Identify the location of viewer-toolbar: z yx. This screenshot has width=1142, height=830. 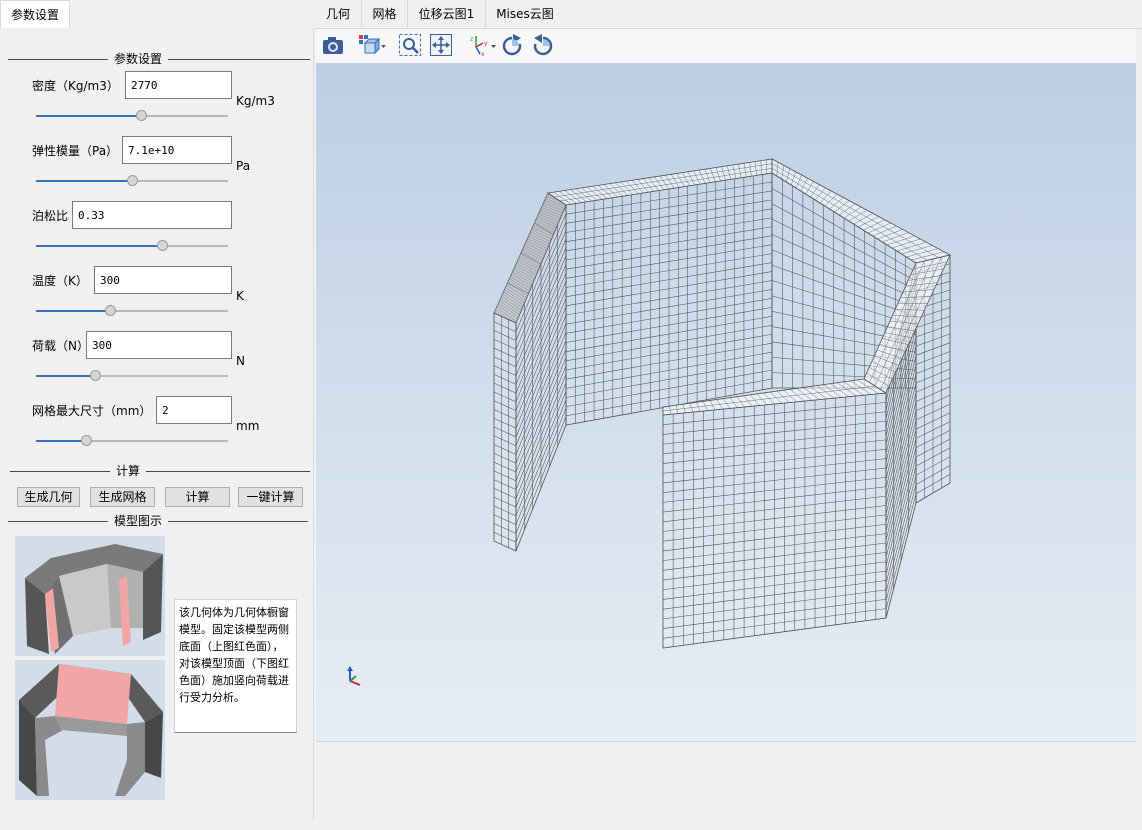
(726, 46).